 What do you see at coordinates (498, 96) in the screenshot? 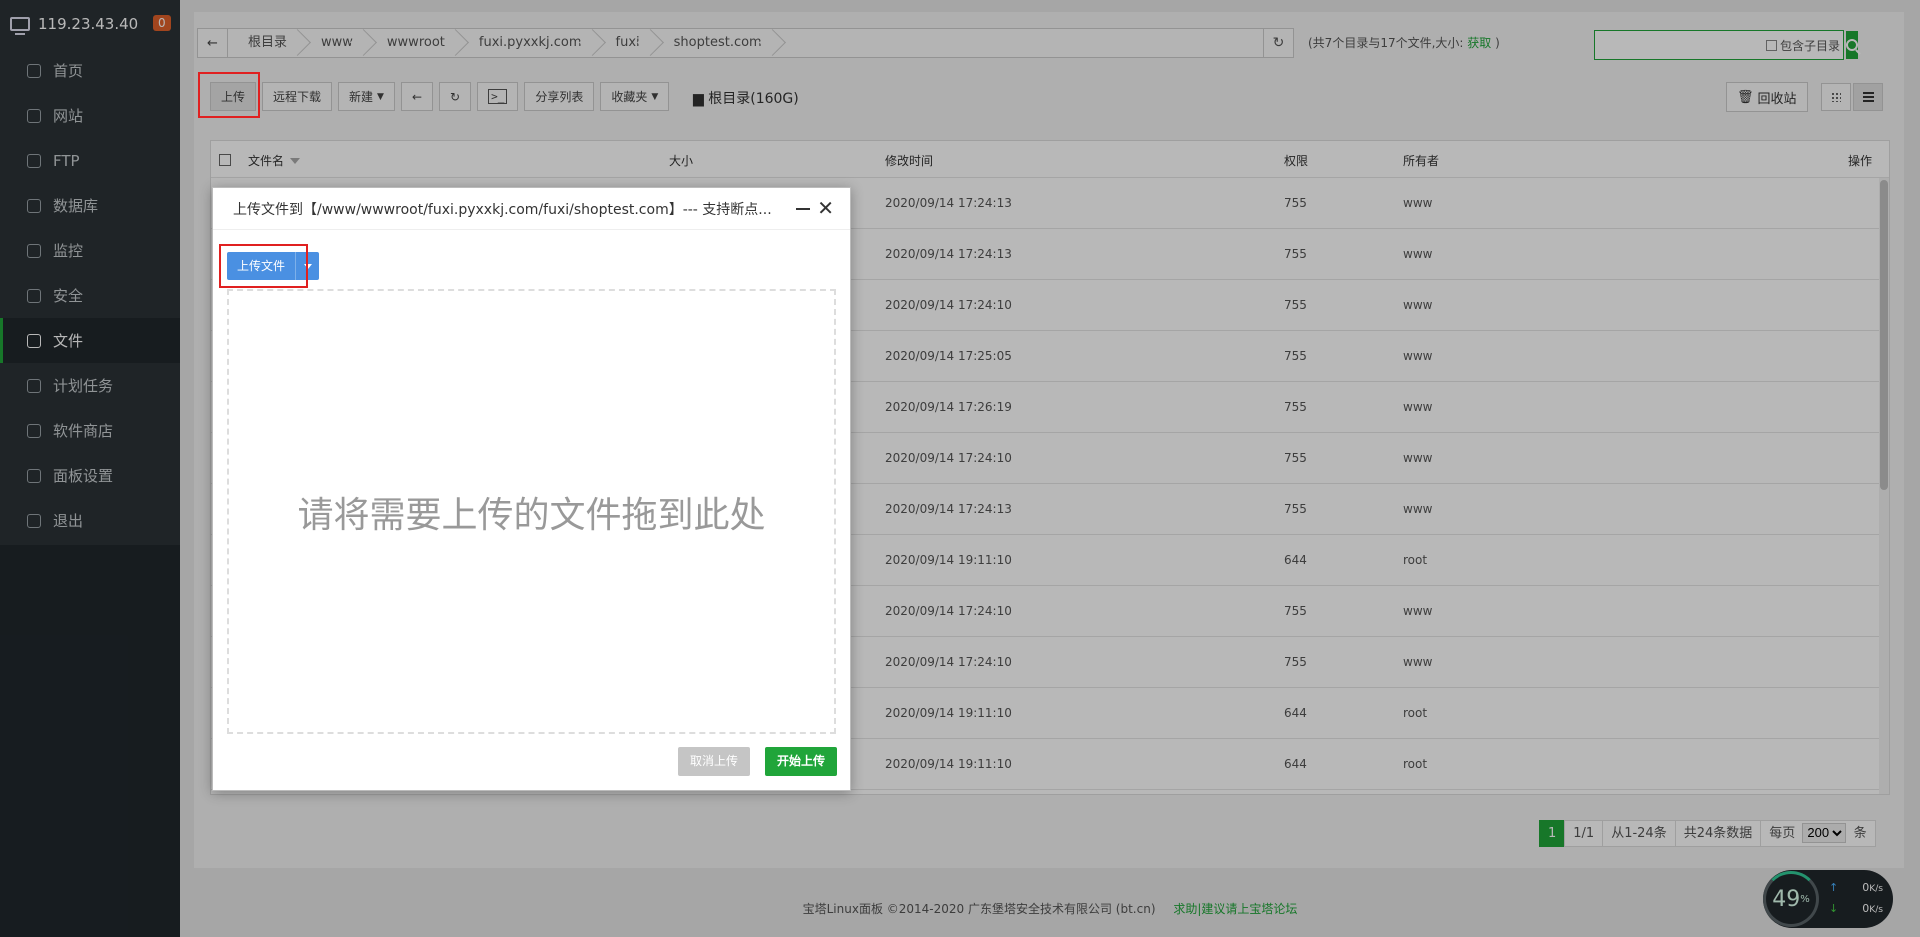
I see `terminal-button: >_` at bounding box center [498, 96].